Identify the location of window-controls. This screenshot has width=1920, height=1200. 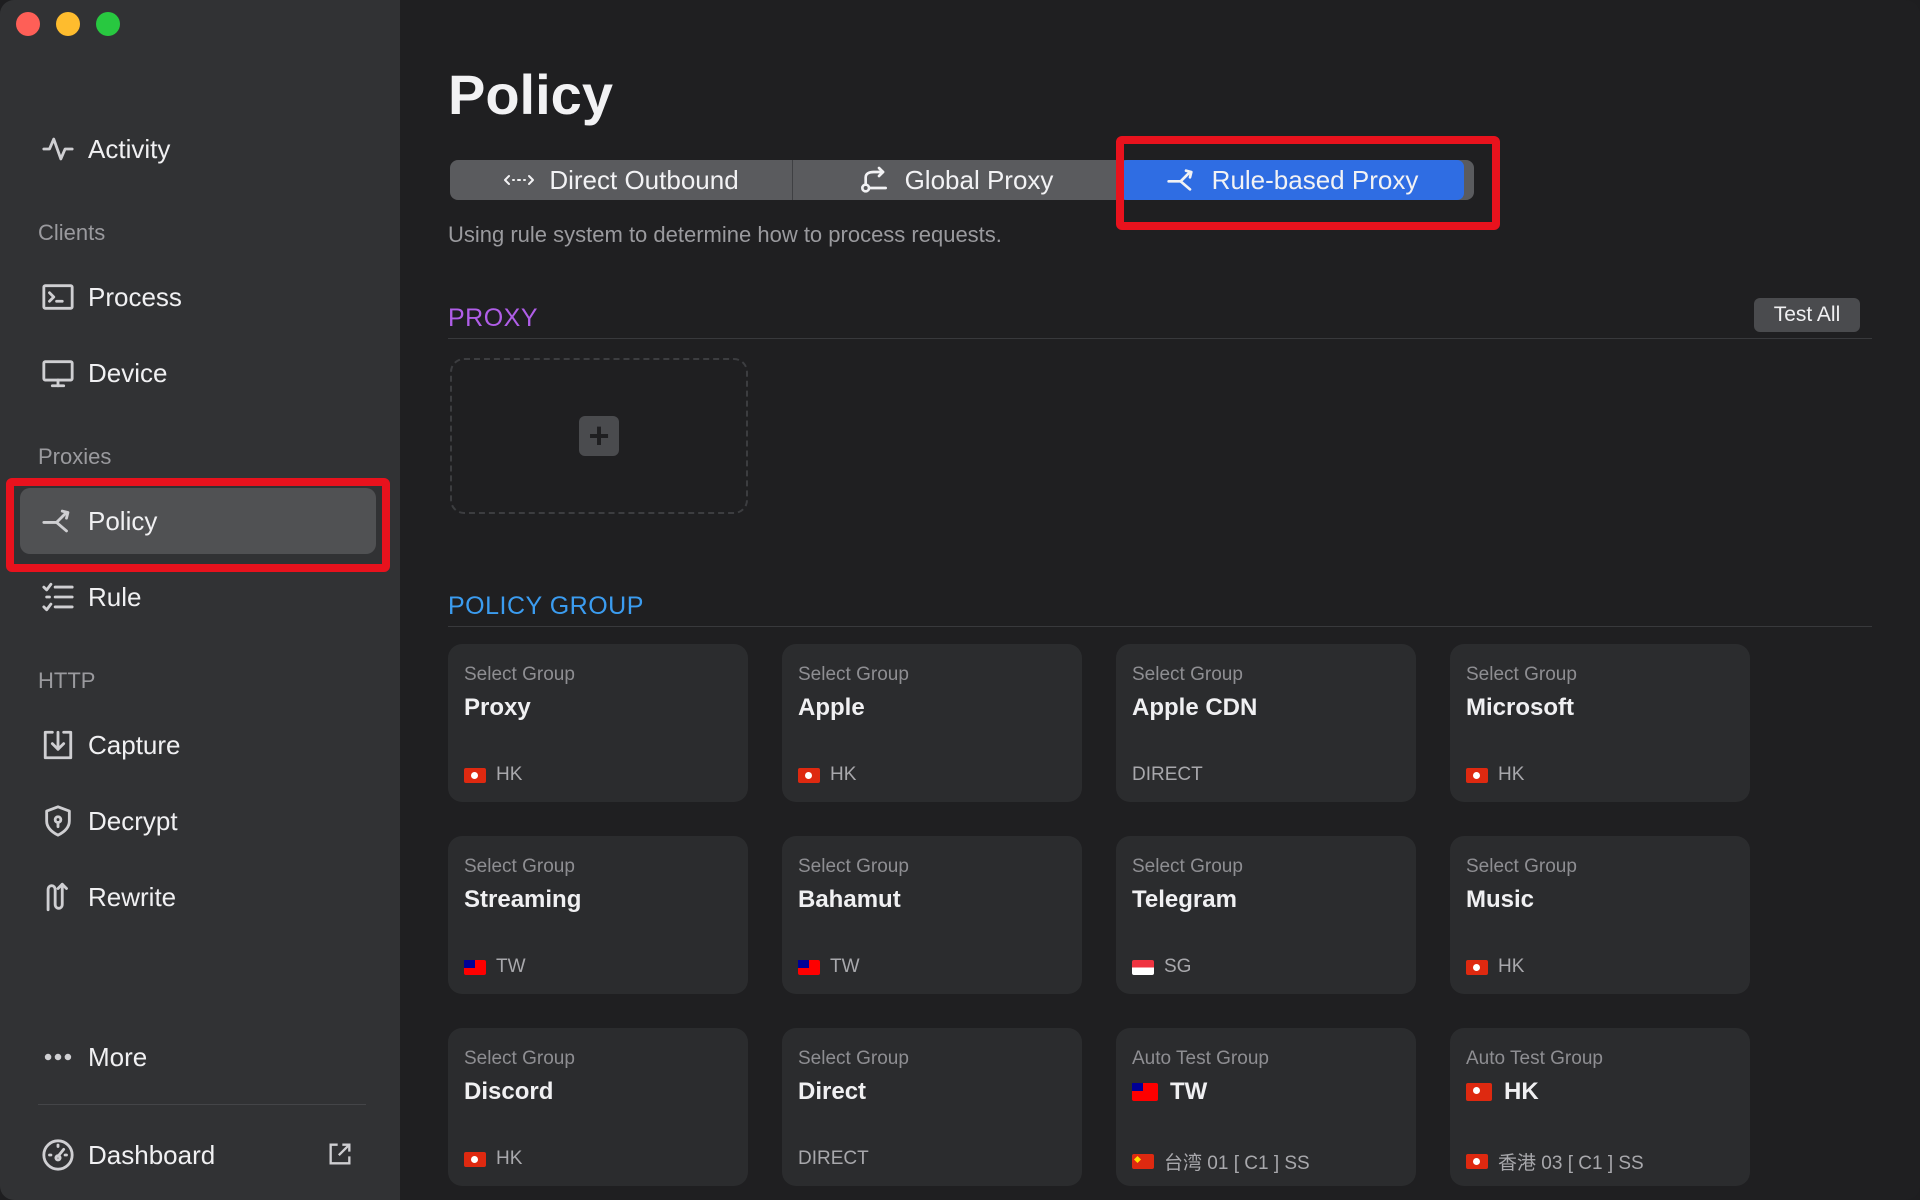
(68, 24).